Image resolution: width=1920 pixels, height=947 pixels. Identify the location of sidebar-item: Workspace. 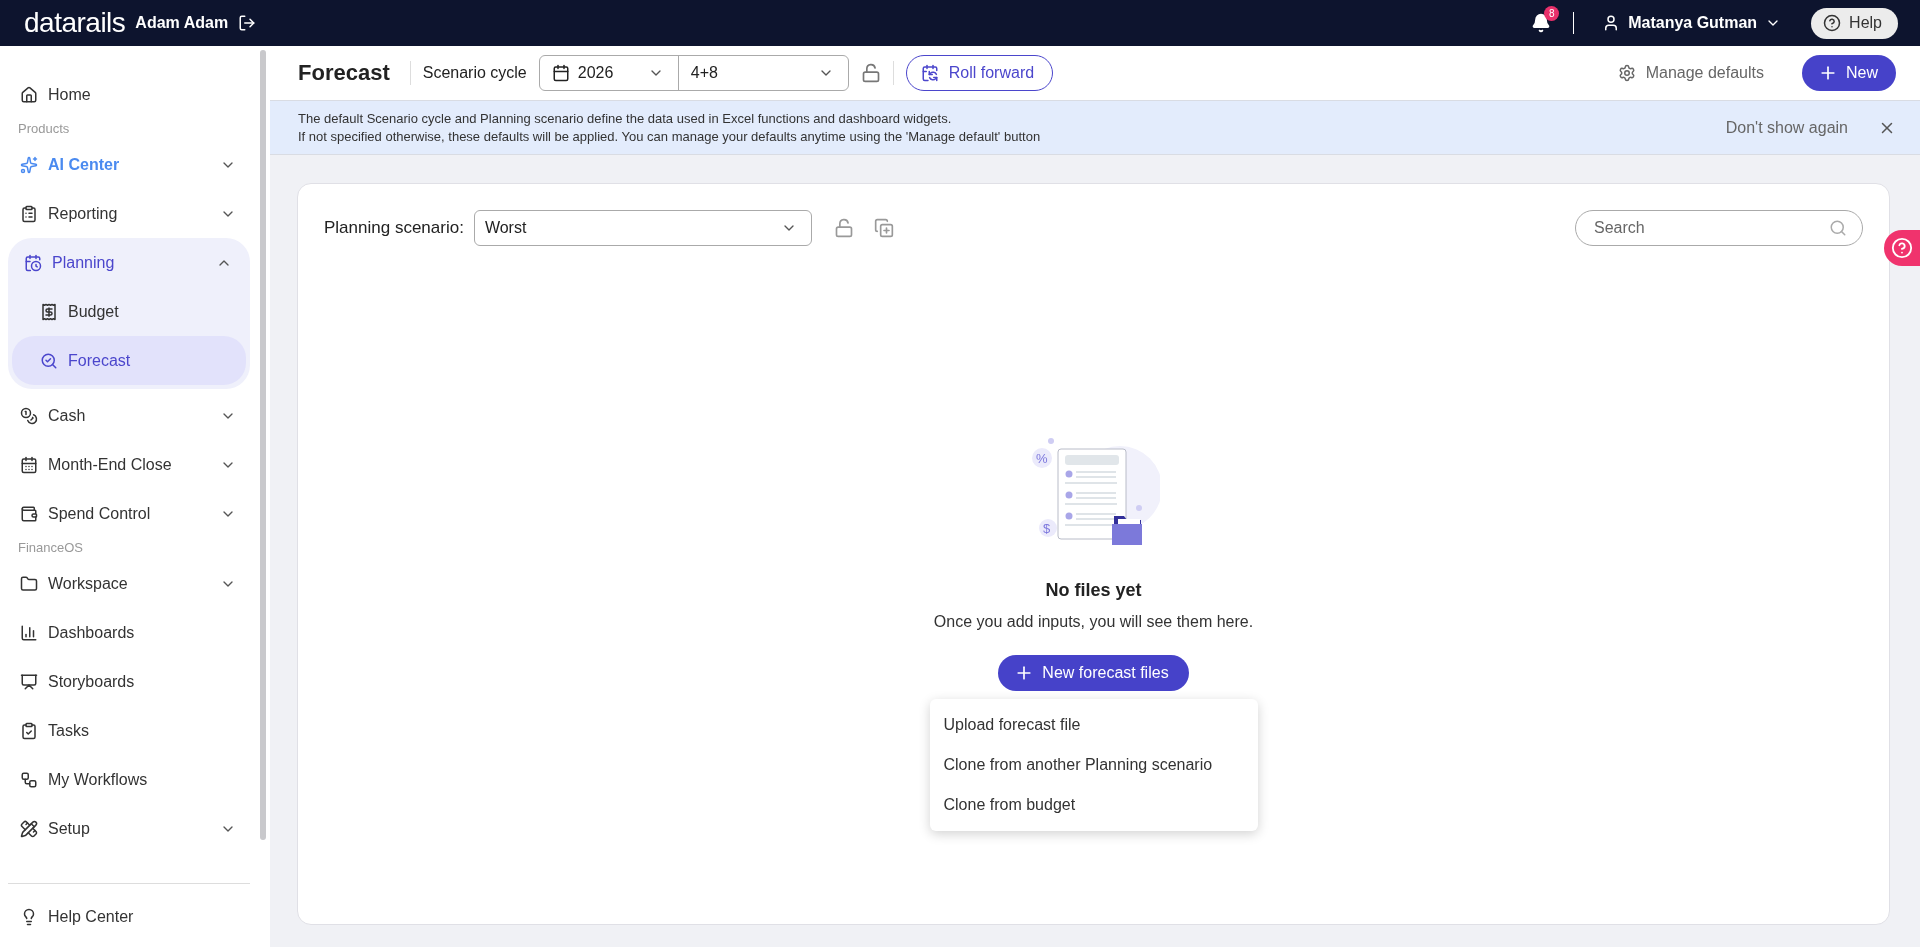
(129, 583).